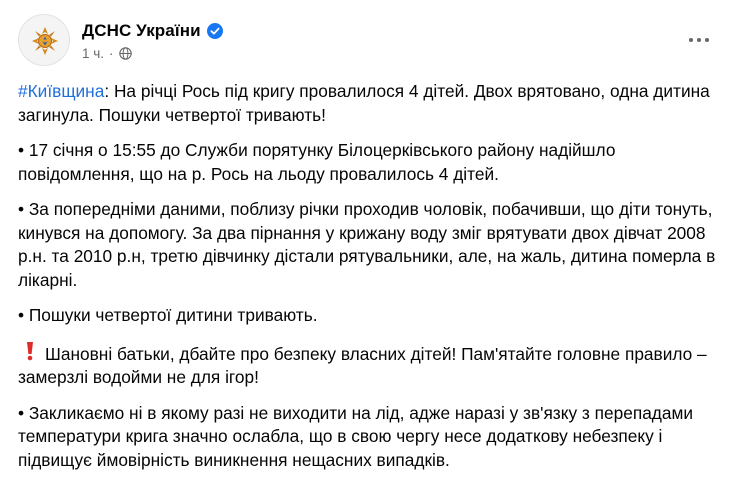  I want to click on page-name: ДСНС України, so click(141, 31).